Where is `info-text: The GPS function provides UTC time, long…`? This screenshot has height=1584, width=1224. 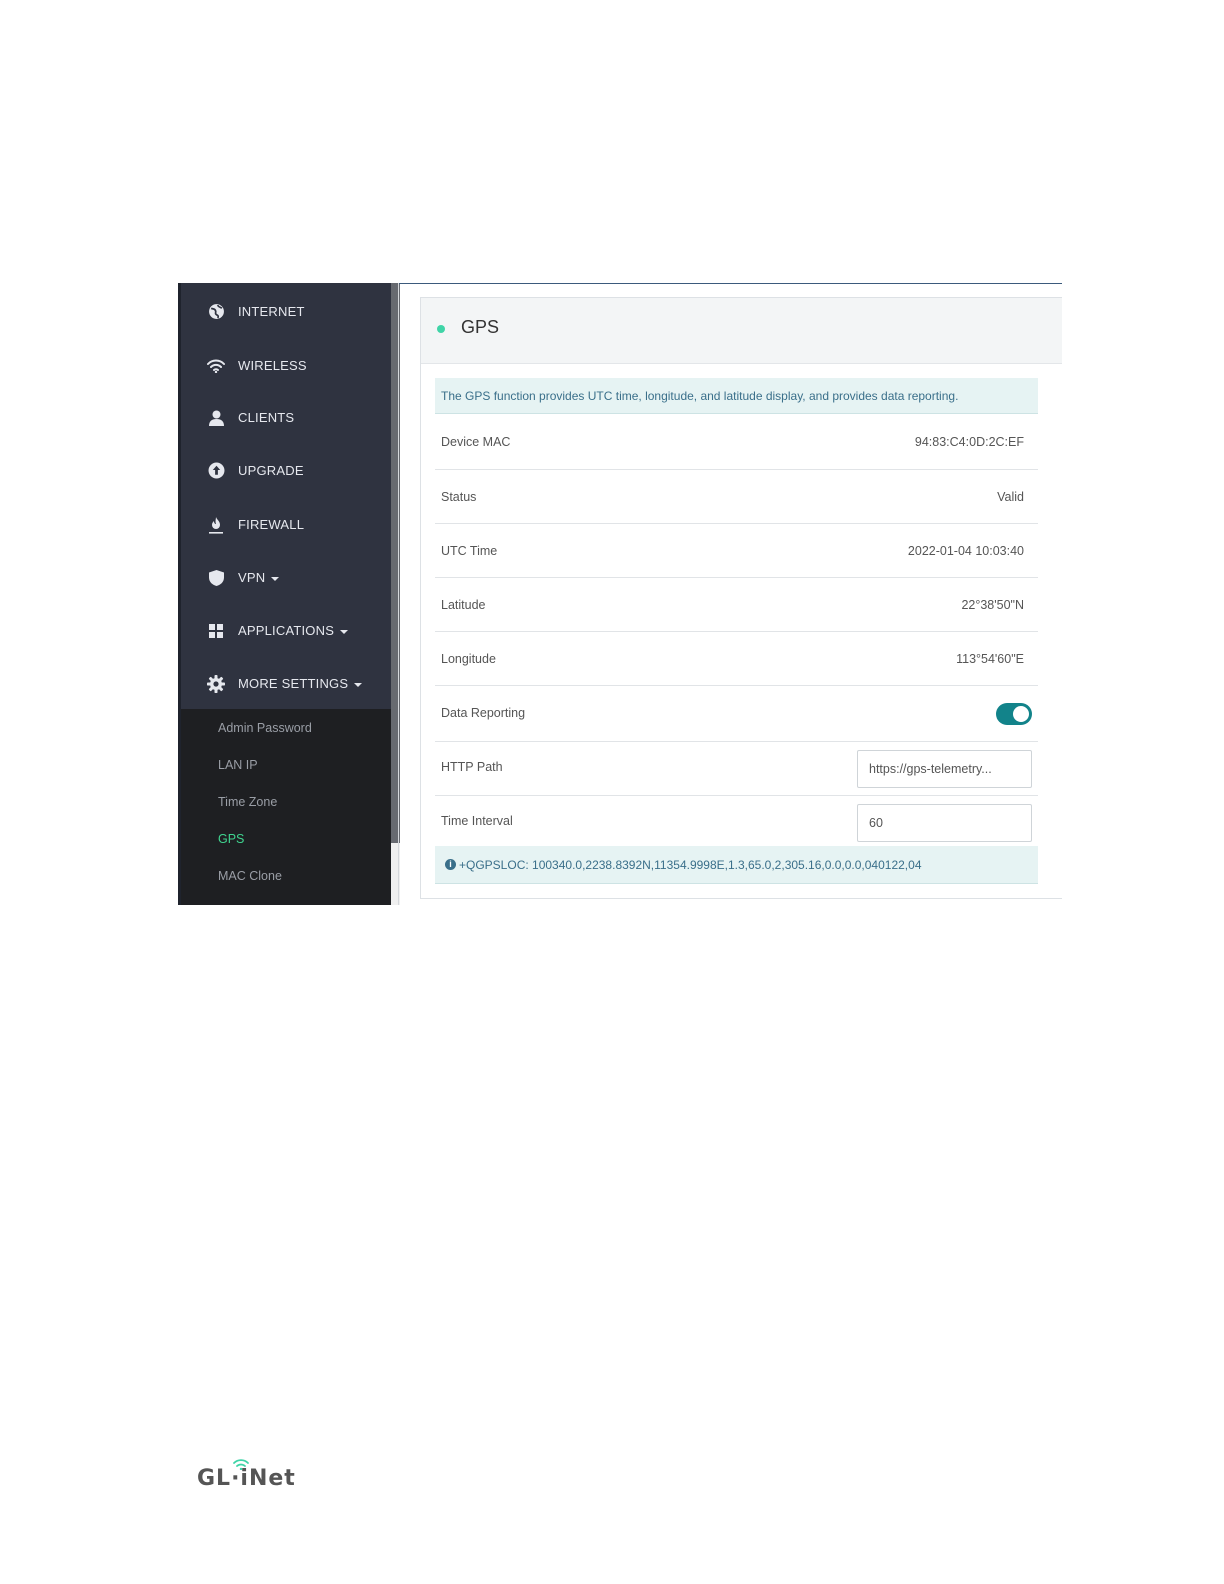
info-text: The GPS function provides UTC time, long… is located at coordinates (700, 396).